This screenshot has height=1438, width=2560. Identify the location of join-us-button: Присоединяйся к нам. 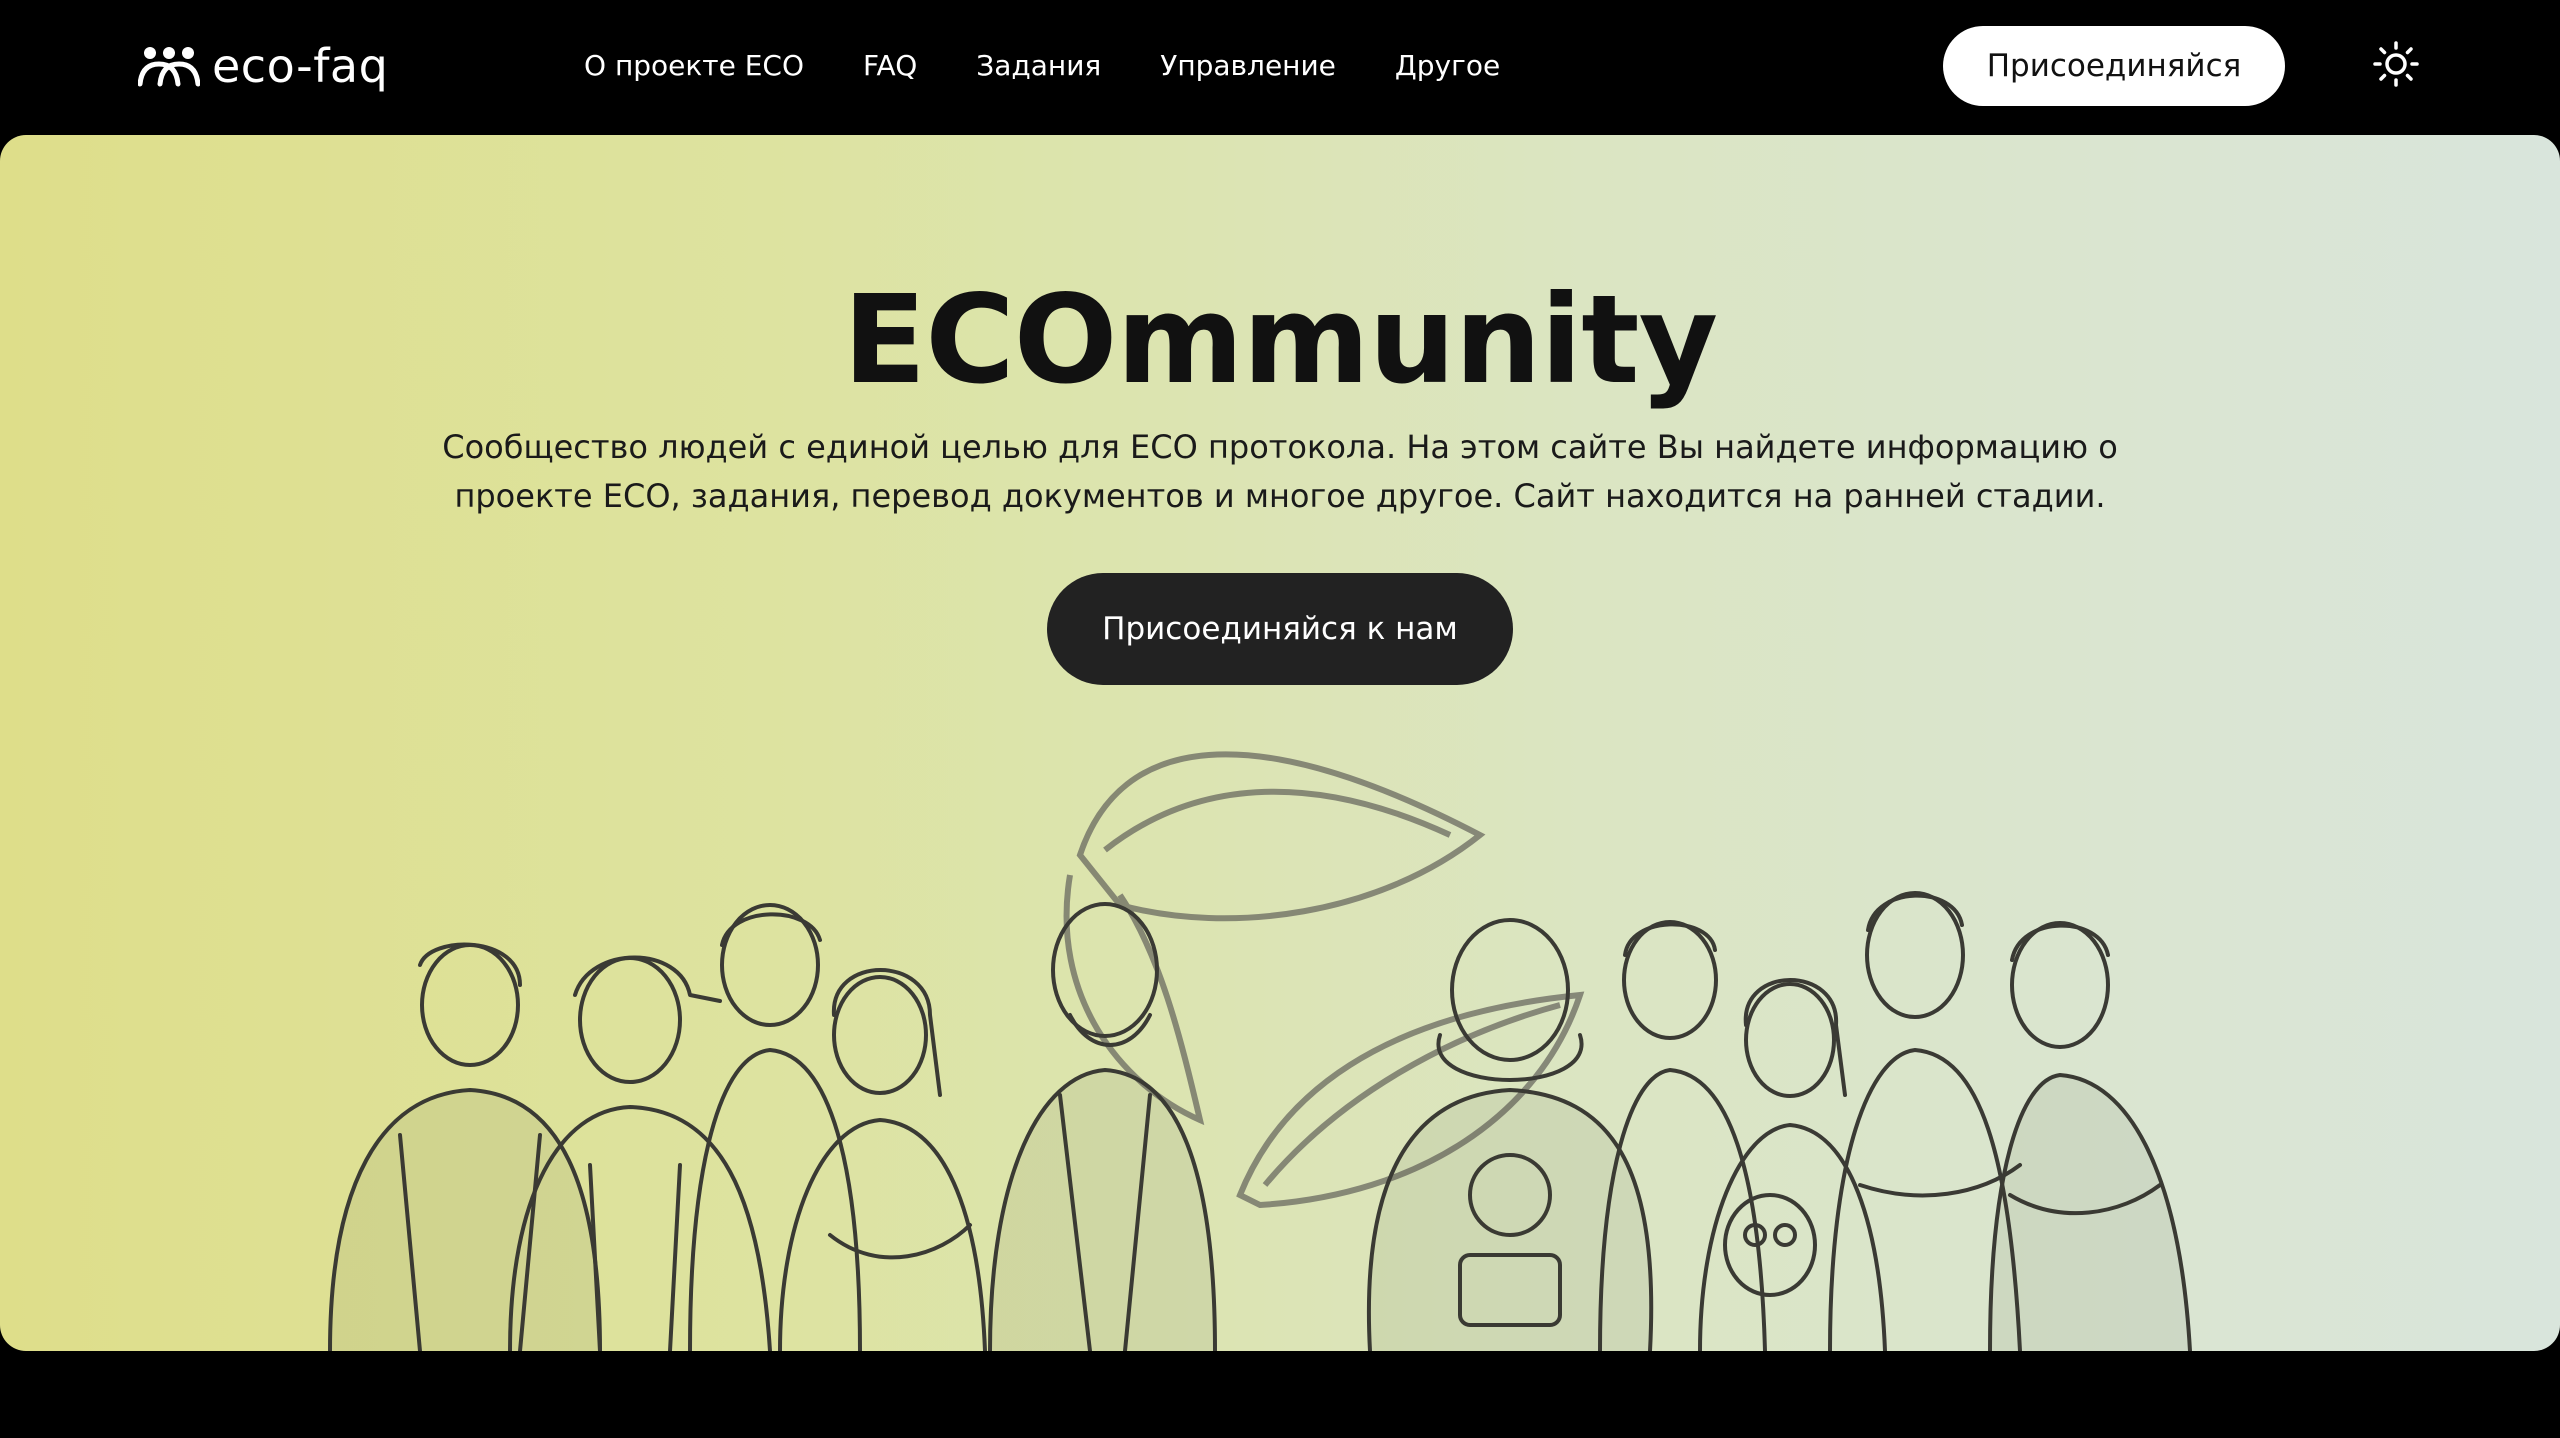
(1280, 629).